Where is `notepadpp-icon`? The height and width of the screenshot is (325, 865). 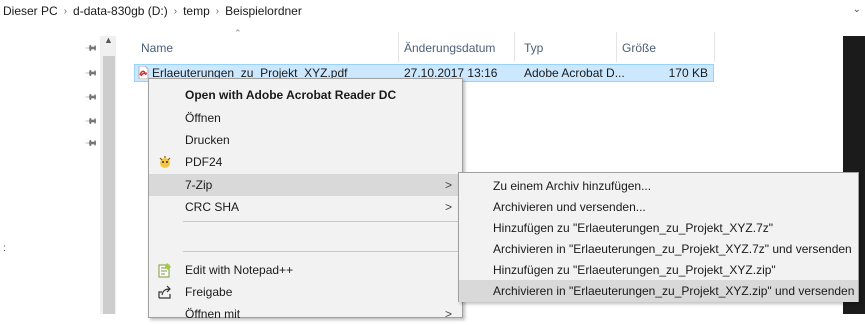
notepadpp-icon is located at coordinates (164, 270).